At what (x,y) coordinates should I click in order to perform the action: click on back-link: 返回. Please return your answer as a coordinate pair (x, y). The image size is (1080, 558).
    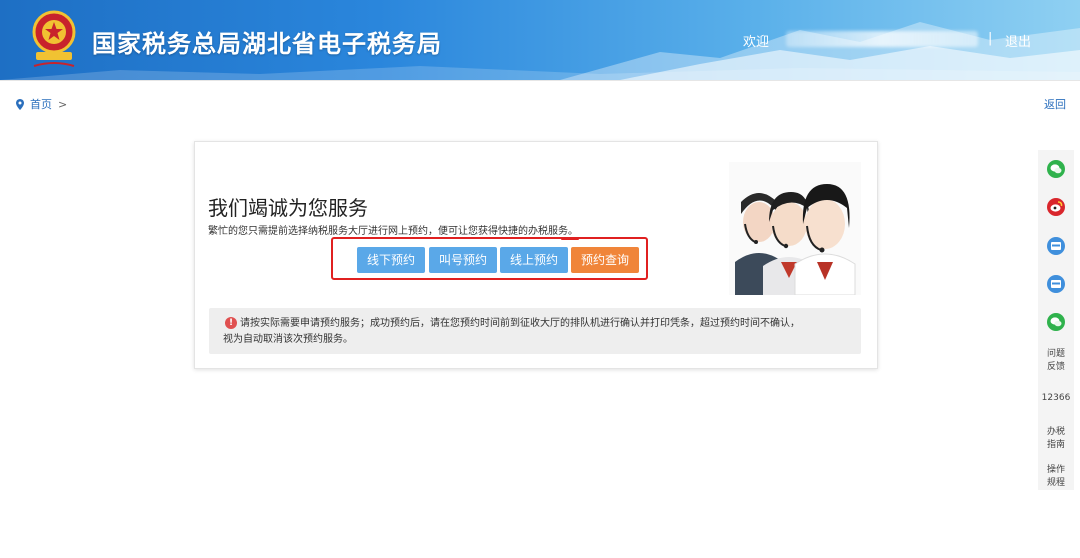
    Looking at the image, I should click on (1055, 104).